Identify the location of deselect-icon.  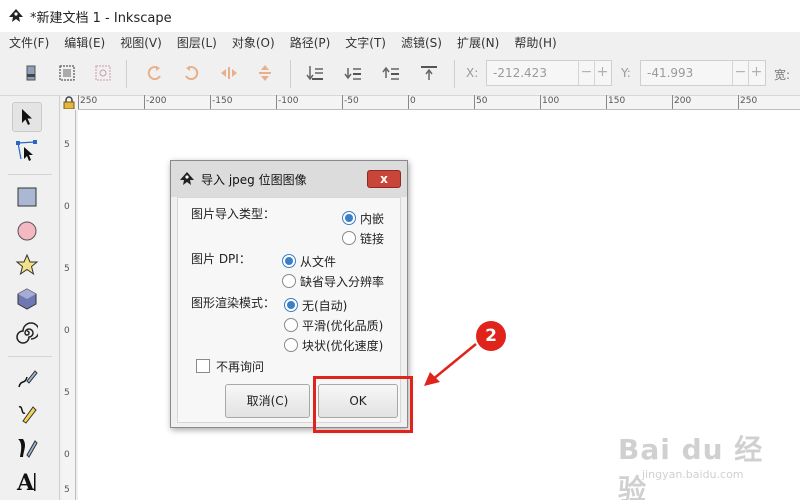
(103, 73).